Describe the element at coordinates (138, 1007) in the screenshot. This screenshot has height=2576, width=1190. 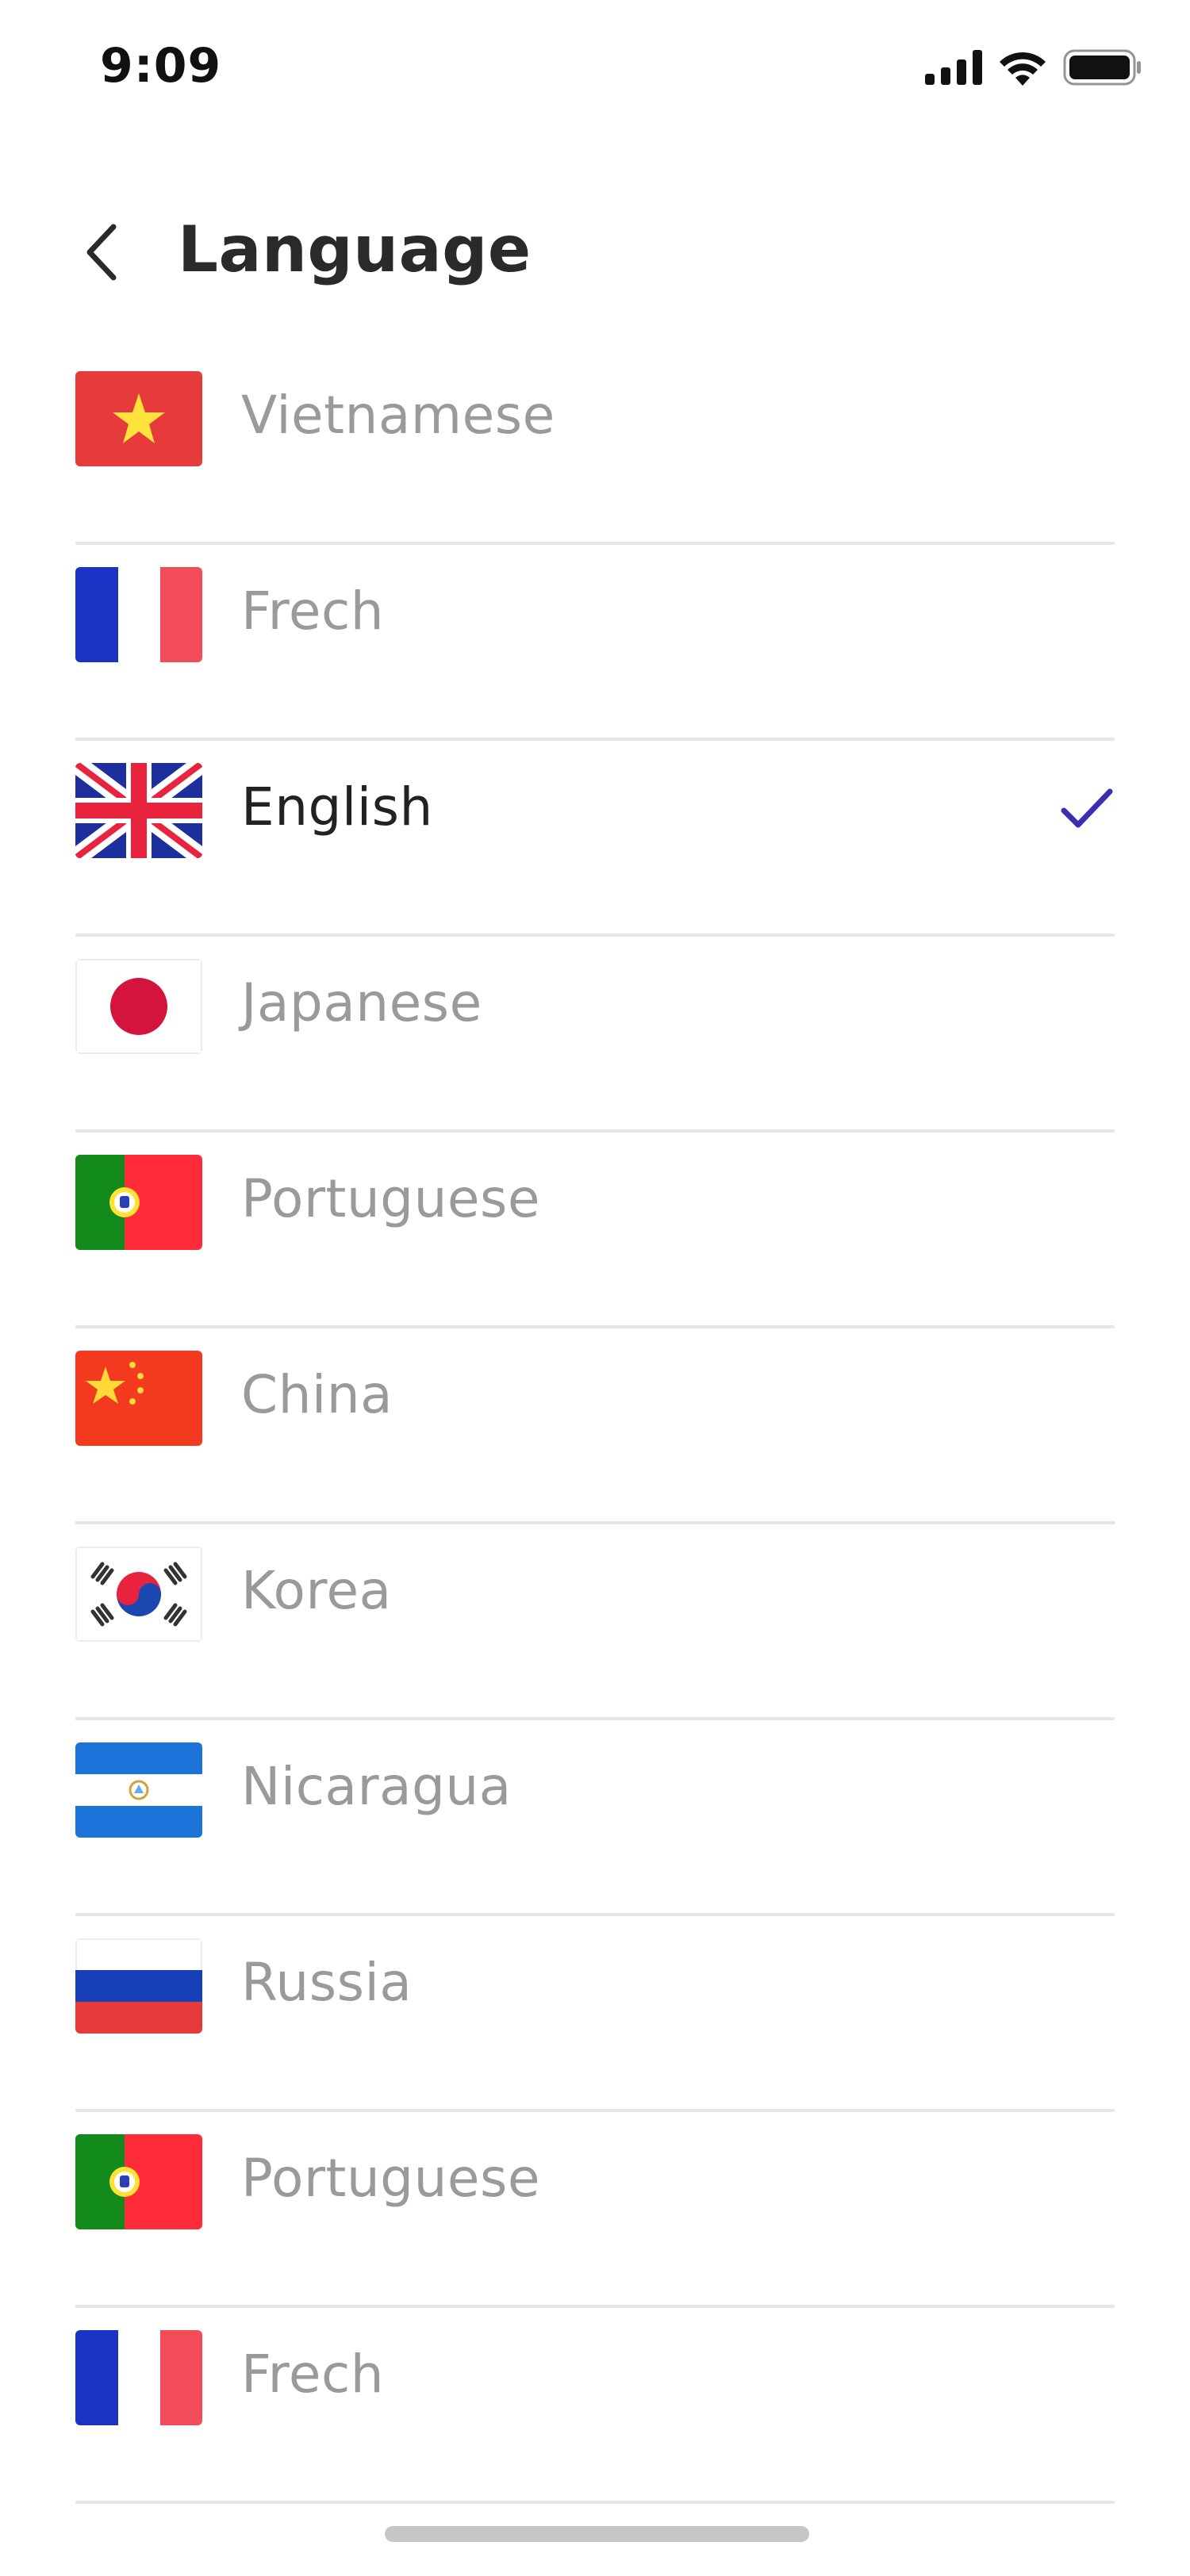
I see `japan-flag-icon` at that location.